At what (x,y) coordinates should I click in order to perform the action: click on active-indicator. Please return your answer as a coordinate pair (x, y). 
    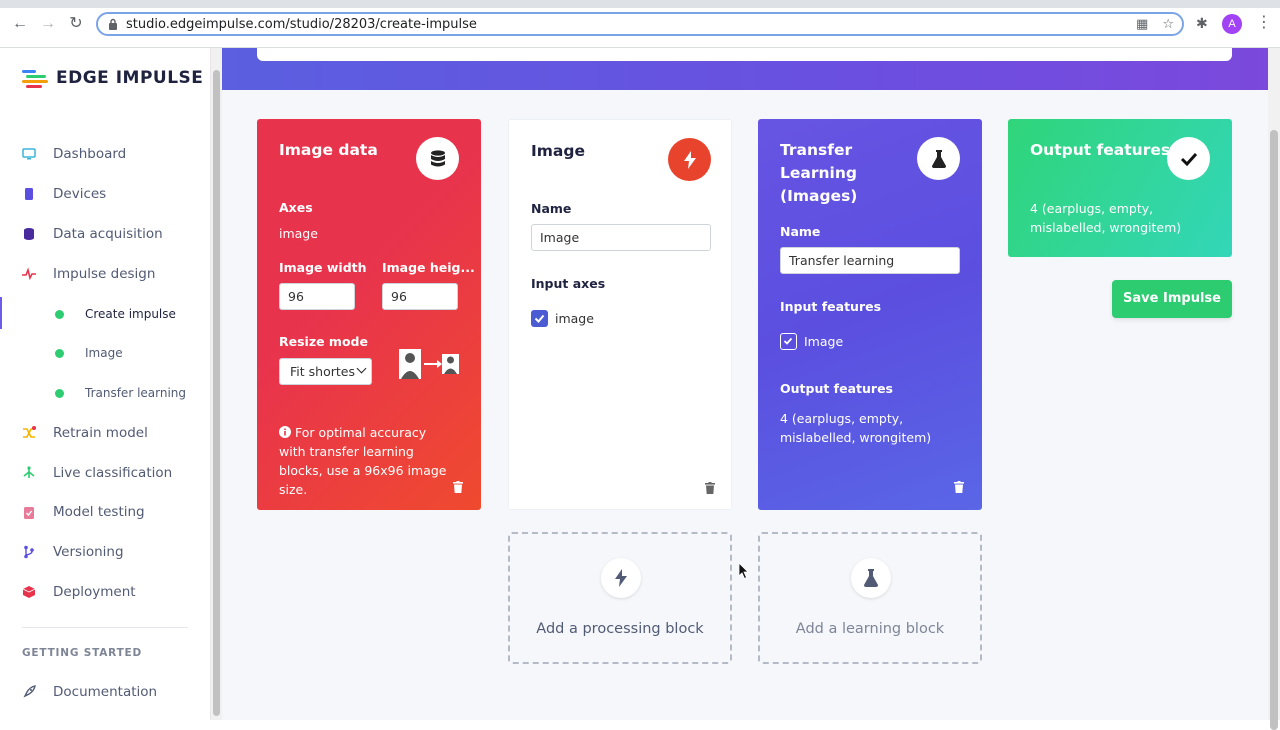
    Looking at the image, I should click on (1, 313).